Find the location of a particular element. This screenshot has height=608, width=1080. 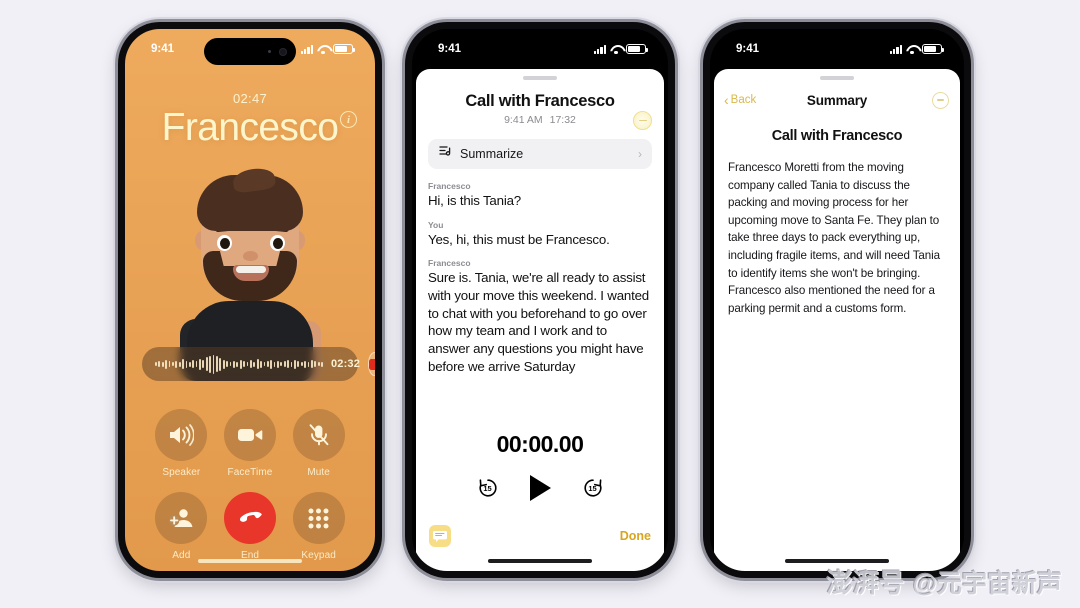

dynamic-island is located at coordinates (250, 51).